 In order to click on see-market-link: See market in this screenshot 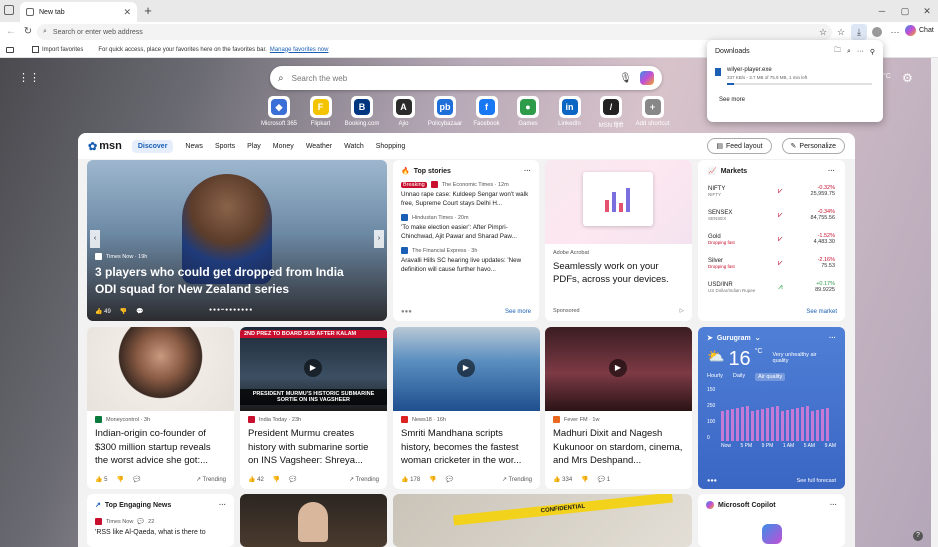, I will do `click(821, 312)`.